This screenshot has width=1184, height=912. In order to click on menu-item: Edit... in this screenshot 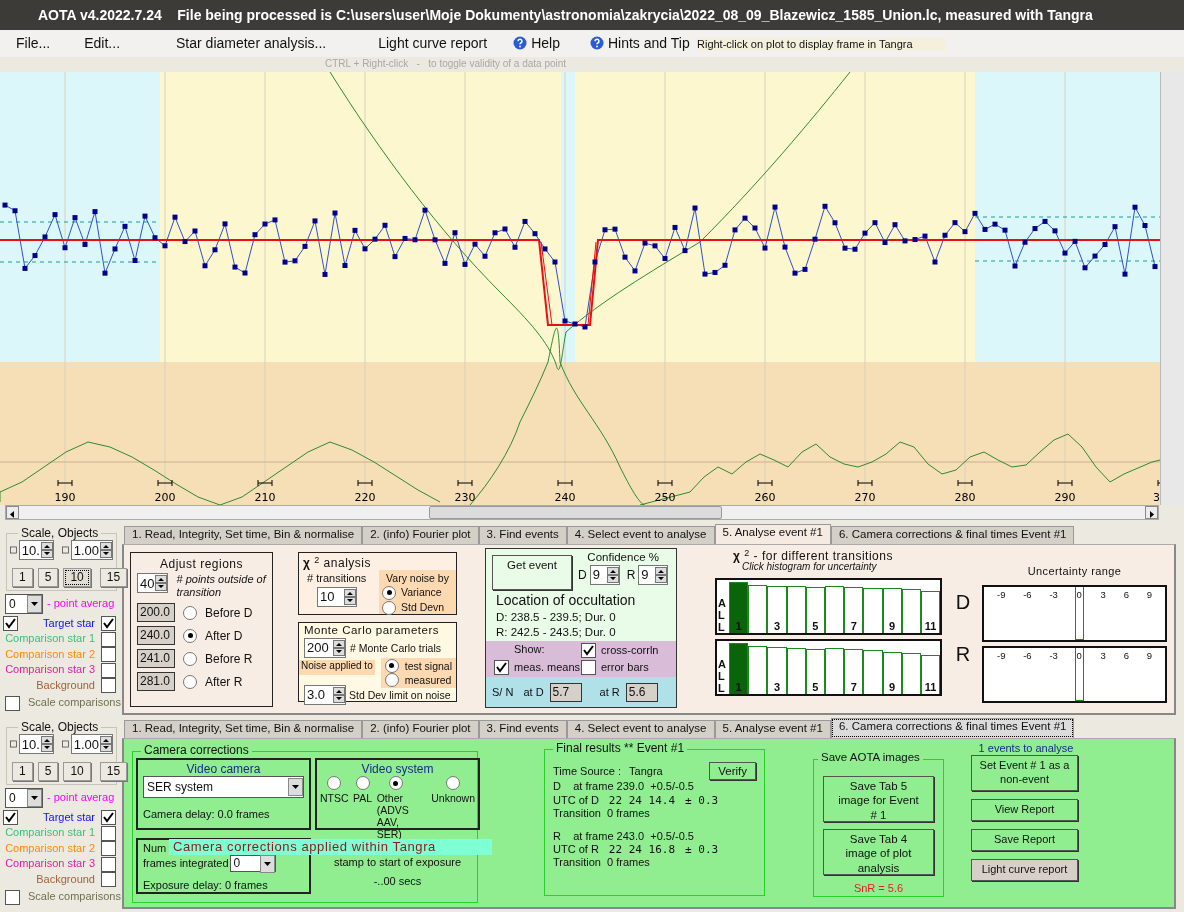, I will do `click(102, 43)`.